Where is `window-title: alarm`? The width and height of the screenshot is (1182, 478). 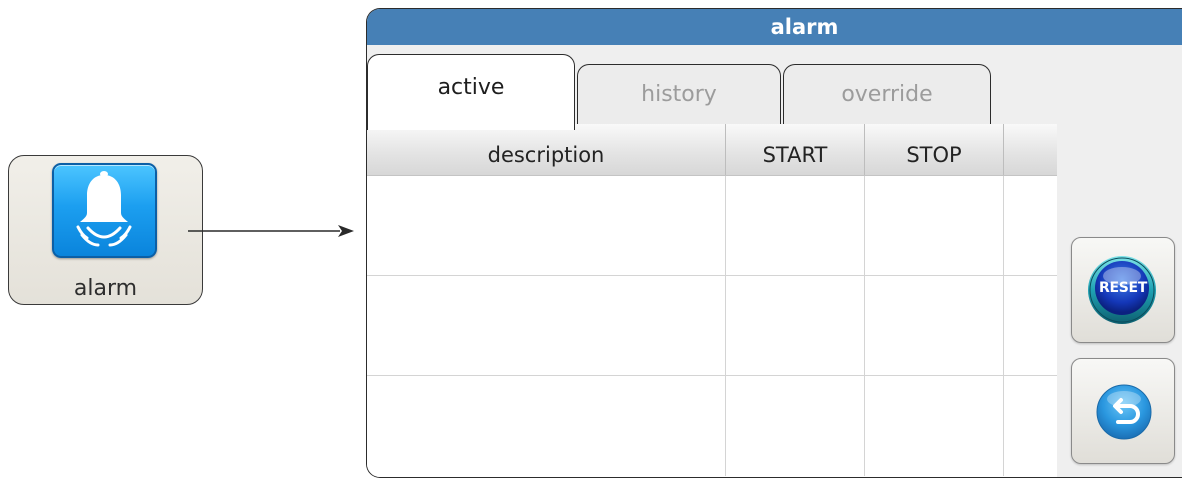 window-title: alarm is located at coordinates (774, 27).